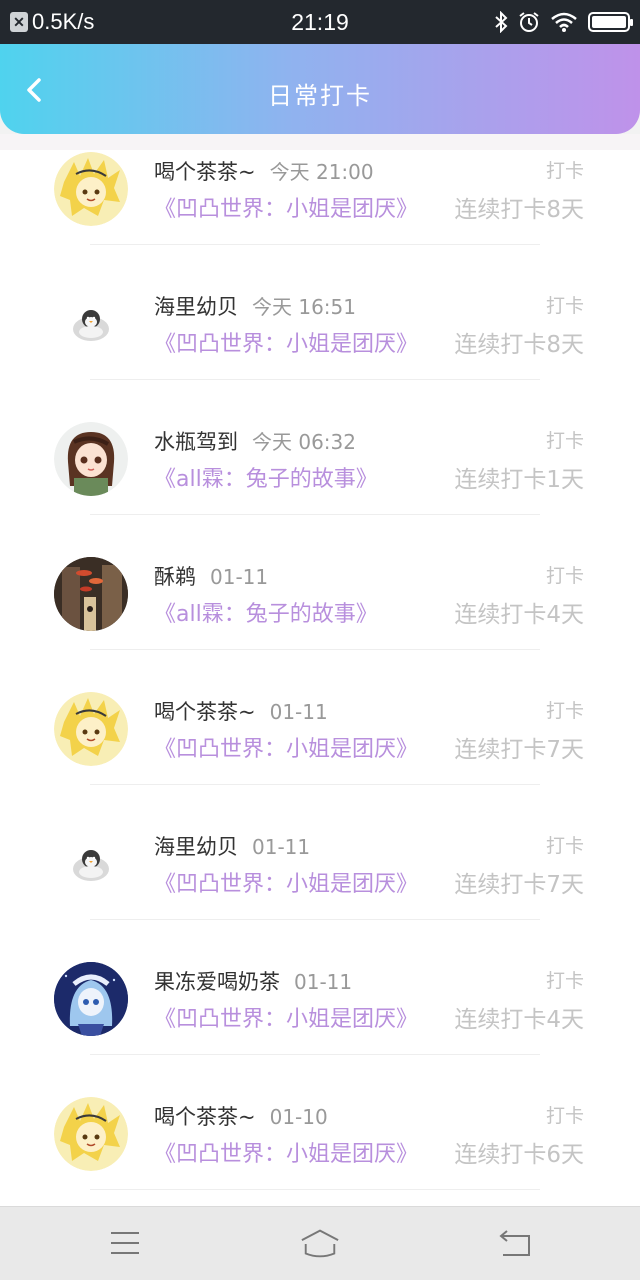 Image resolution: width=640 pixels, height=1280 pixels. I want to click on menu-icon, so click(125, 1243).